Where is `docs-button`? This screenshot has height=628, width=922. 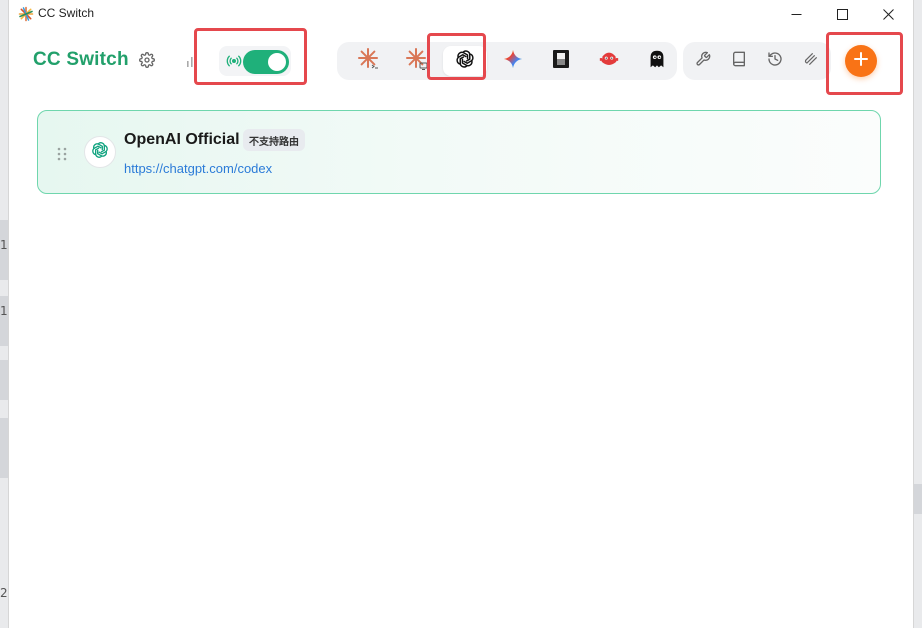
docs-button is located at coordinates (739, 61).